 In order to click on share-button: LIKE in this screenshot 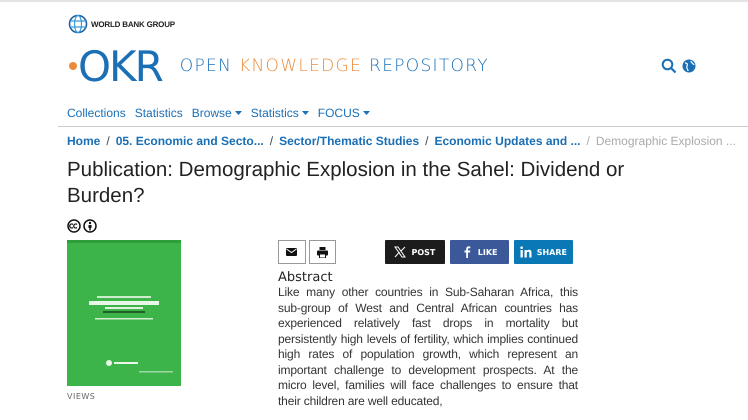, I will do `click(479, 252)`.